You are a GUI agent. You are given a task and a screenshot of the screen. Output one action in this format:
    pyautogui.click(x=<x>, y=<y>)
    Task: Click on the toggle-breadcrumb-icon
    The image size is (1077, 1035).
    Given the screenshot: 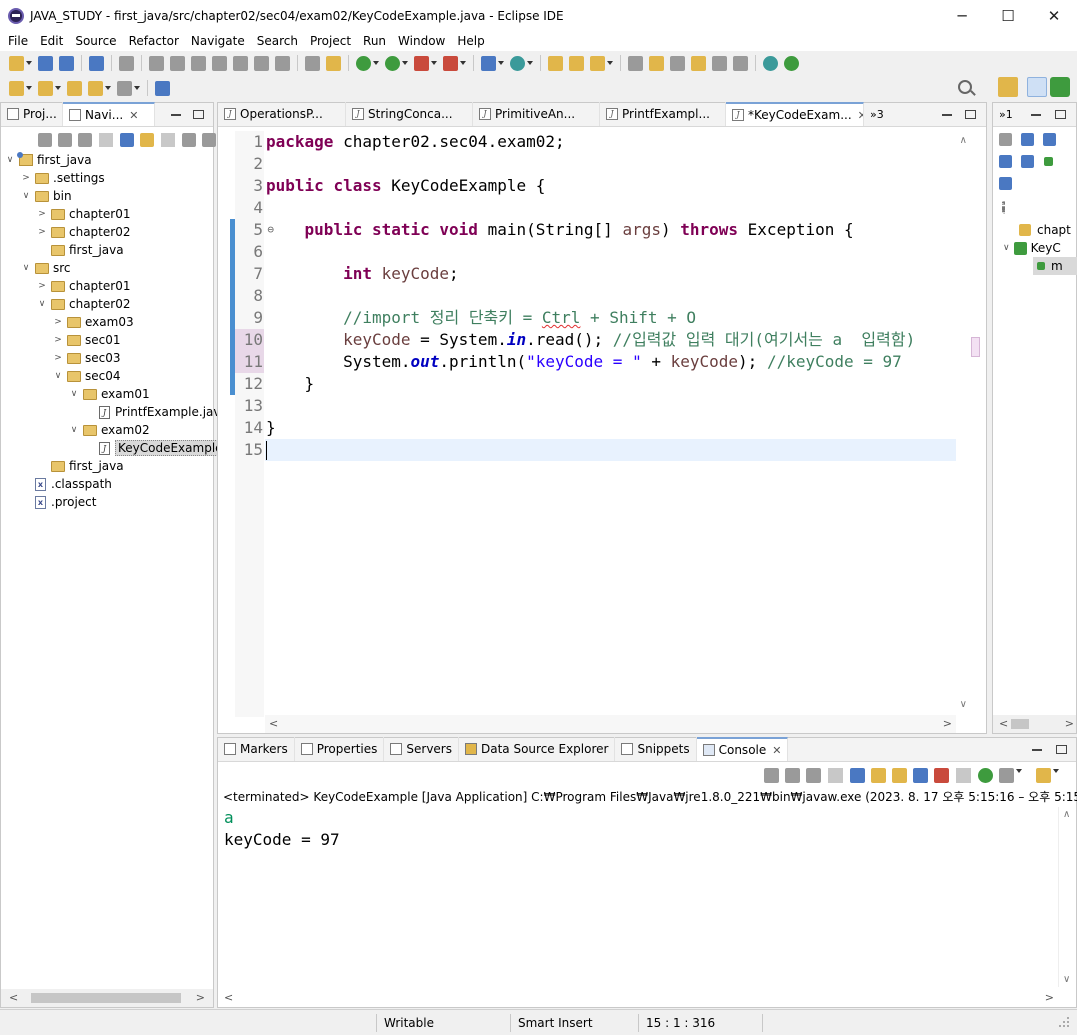 What is the action you would take?
    pyautogui.click(x=635, y=63)
    